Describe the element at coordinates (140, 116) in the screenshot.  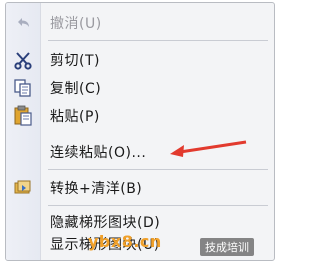
I see `menu-item-paste: 粘贴(P)` at that location.